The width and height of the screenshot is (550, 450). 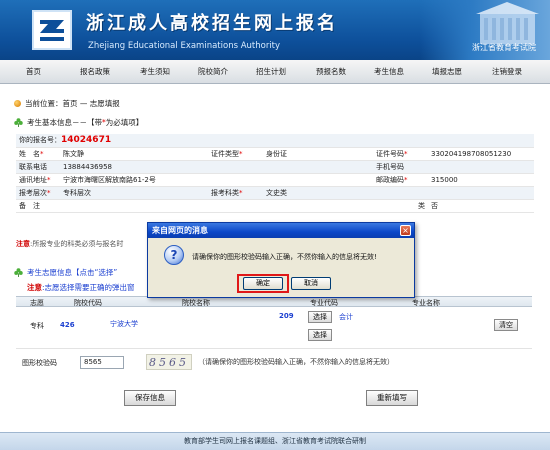 What do you see at coordinates (390, 179) in the screenshot?
I see `zip-label: 邮政编码` at bounding box center [390, 179].